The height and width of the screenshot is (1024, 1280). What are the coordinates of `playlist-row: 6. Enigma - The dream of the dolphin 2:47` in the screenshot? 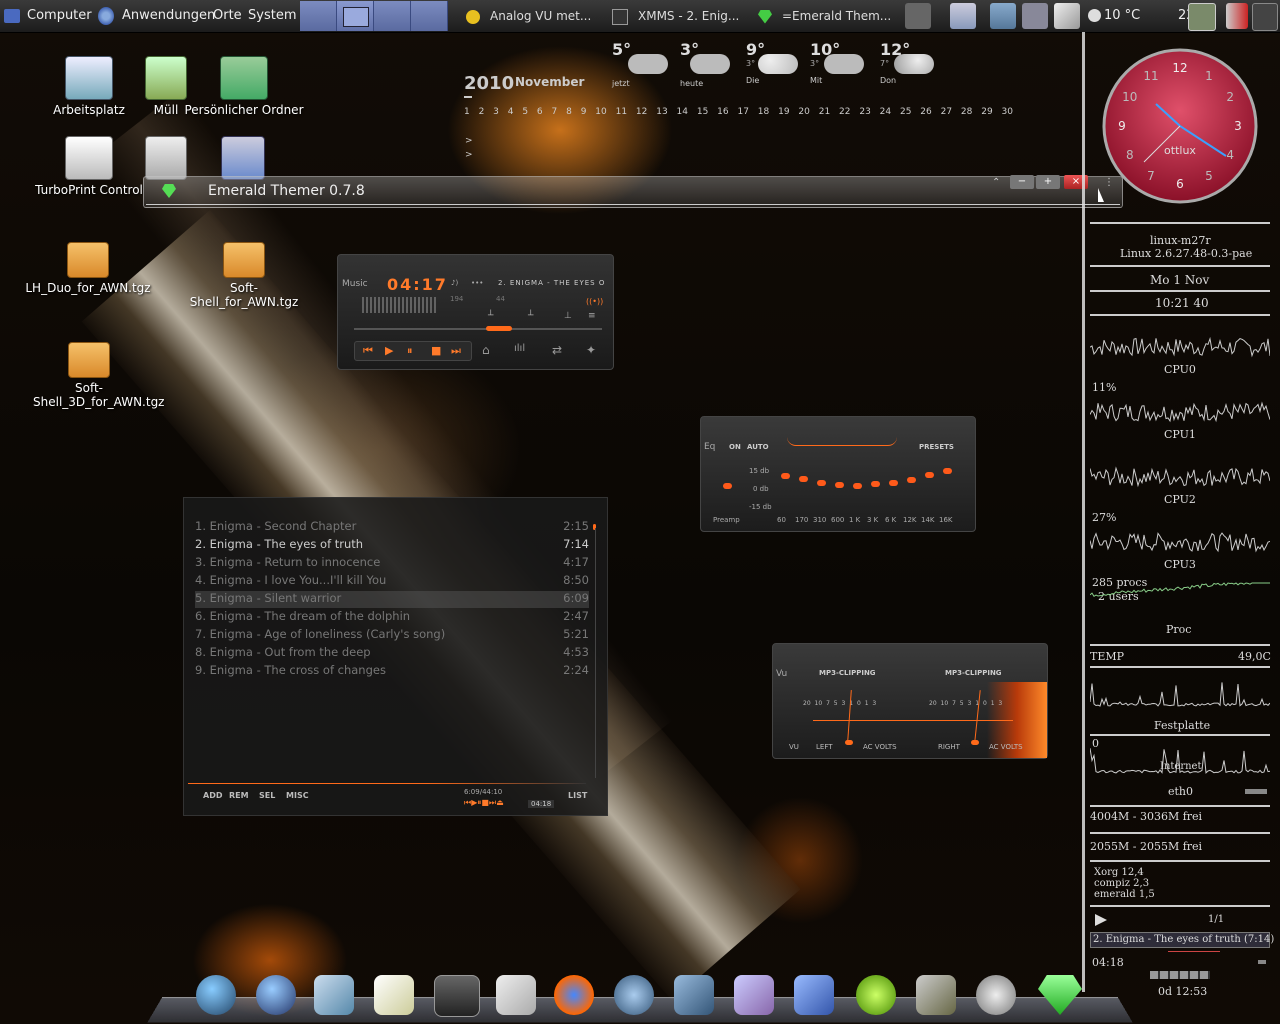 It's located at (392, 617).